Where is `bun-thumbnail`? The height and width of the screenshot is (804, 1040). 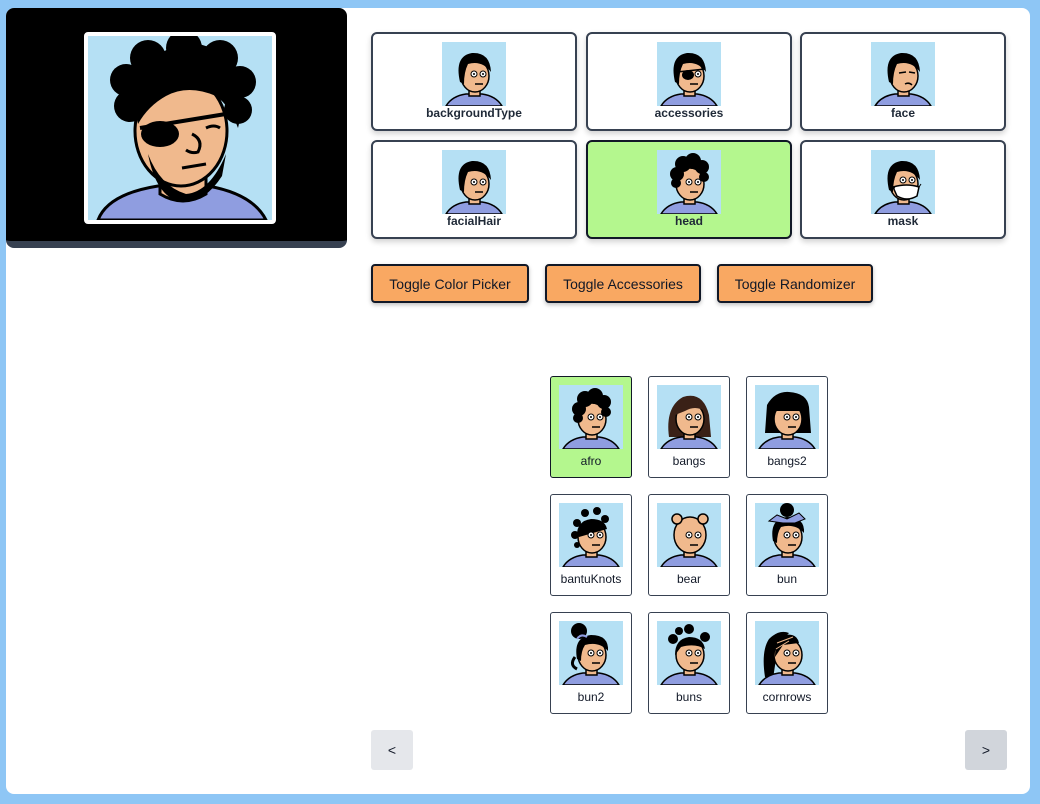 bun-thumbnail is located at coordinates (787, 535).